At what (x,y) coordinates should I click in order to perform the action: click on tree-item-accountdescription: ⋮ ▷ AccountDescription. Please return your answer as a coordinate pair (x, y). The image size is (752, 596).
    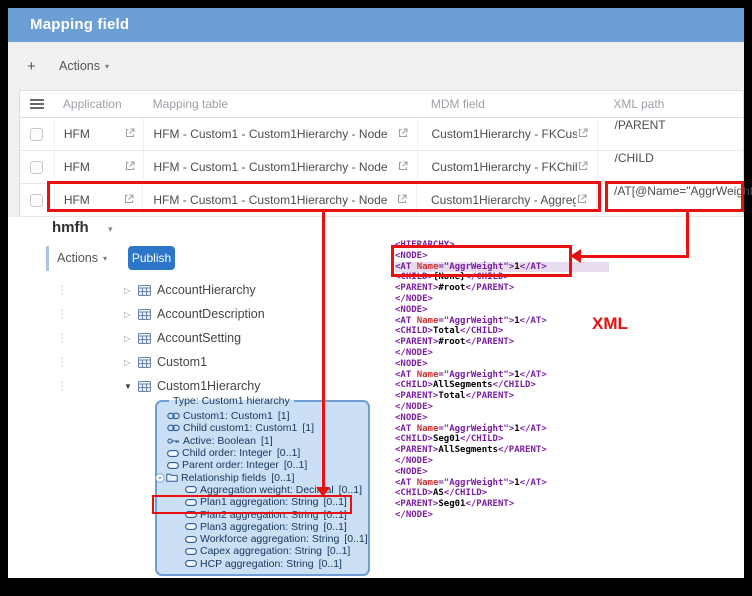
    Looking at the image, I should click on (154, 314).